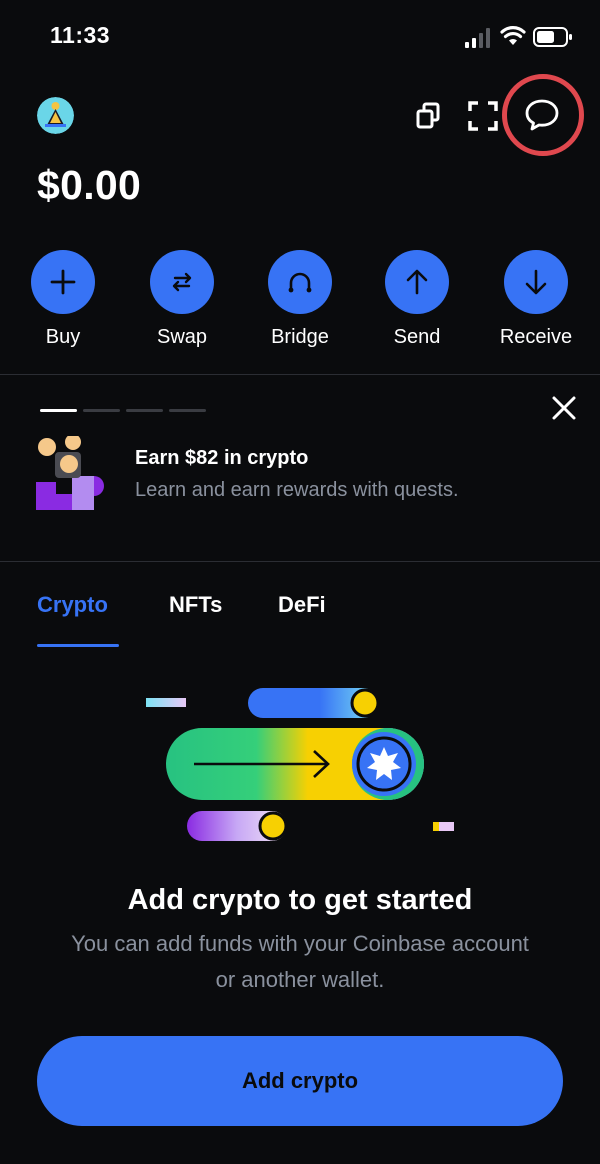  Describe the element at coordinates (300, 39) in the screenshot. I see `status-bar: 11:33` at that location.